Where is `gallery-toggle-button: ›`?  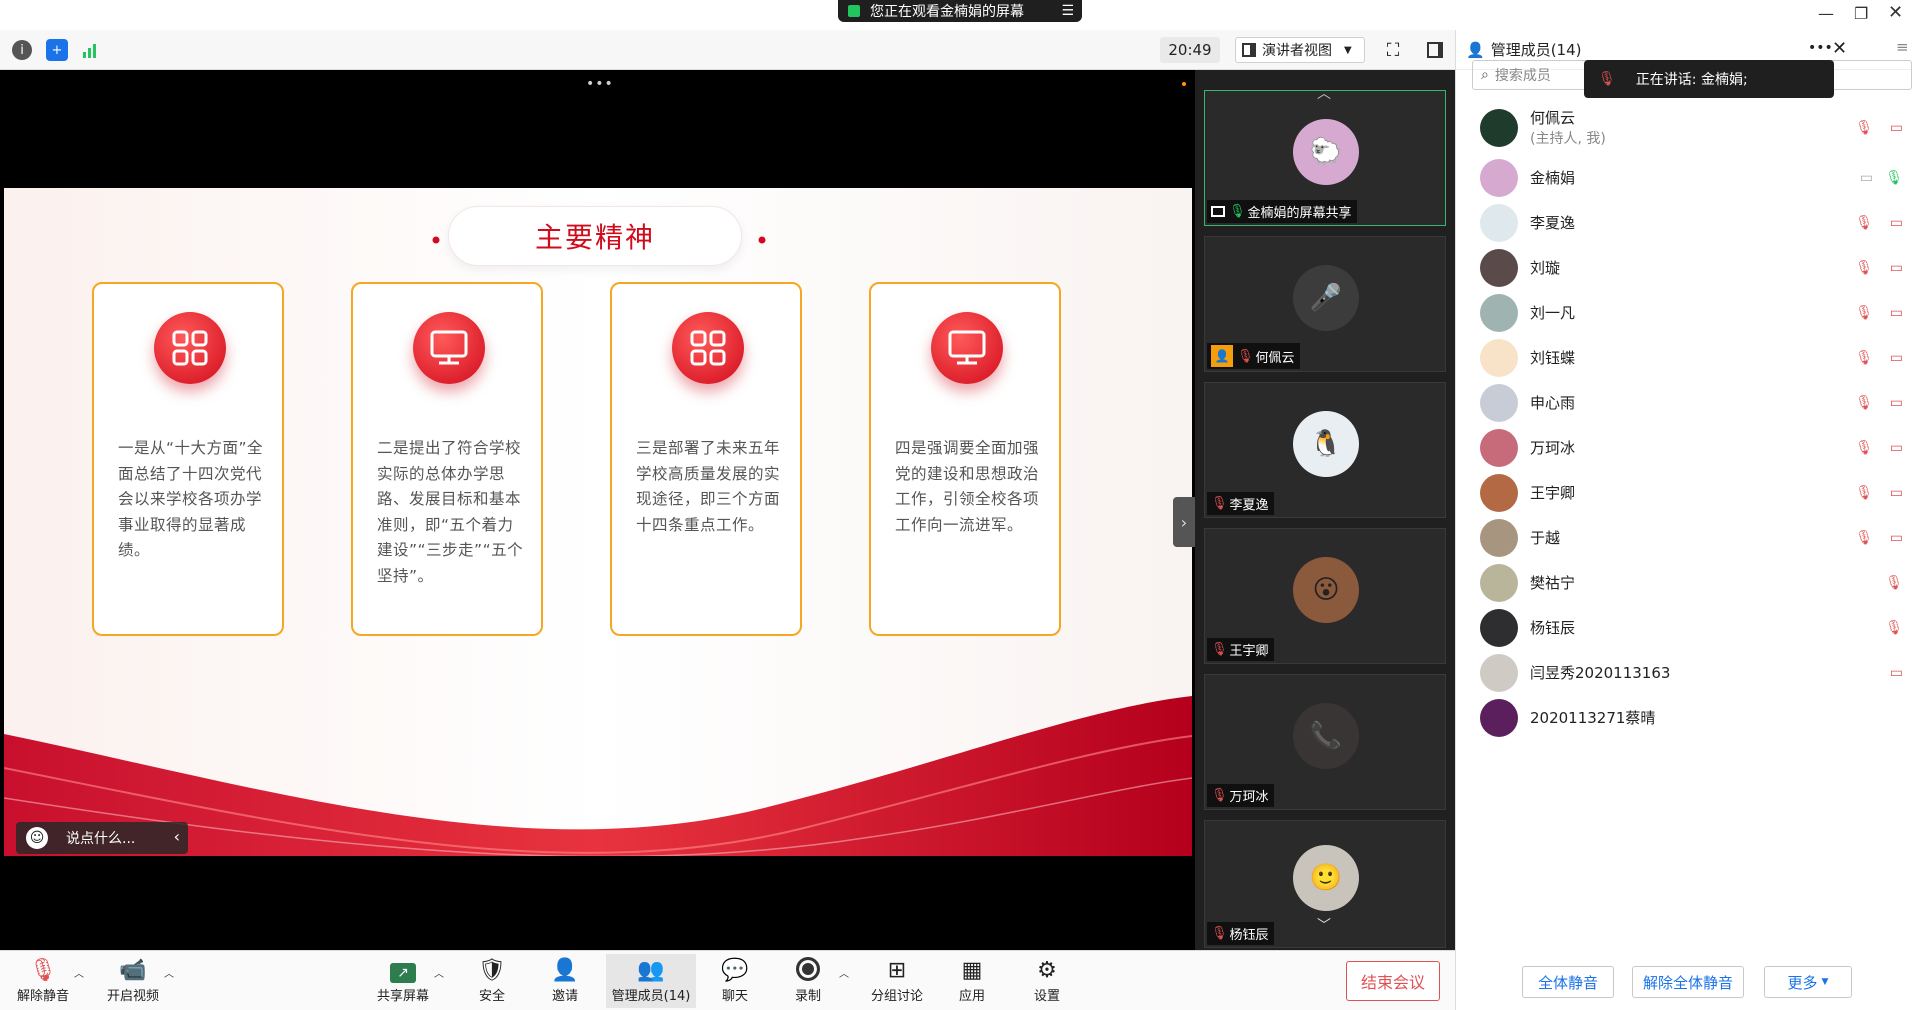
gallery-toggle-button: › is located at coordinates (1184, 522).